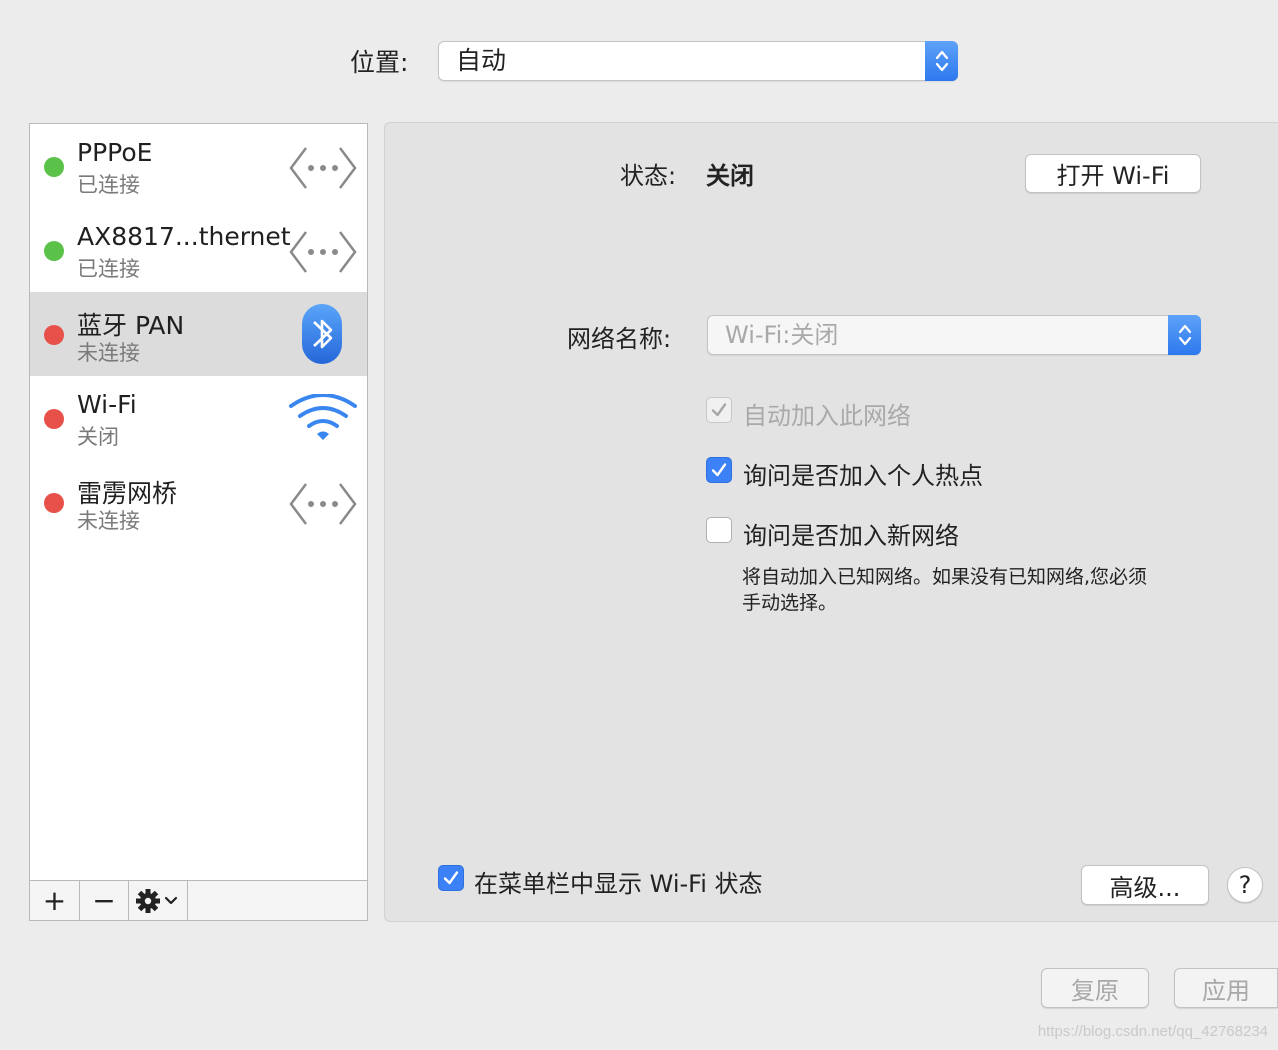 This screenshot has width=1278, height=1050. What do you see at coordinates (115, 152) in the screenshot?
I see `service-name: PPPoE` at bounding box center [115, 152].